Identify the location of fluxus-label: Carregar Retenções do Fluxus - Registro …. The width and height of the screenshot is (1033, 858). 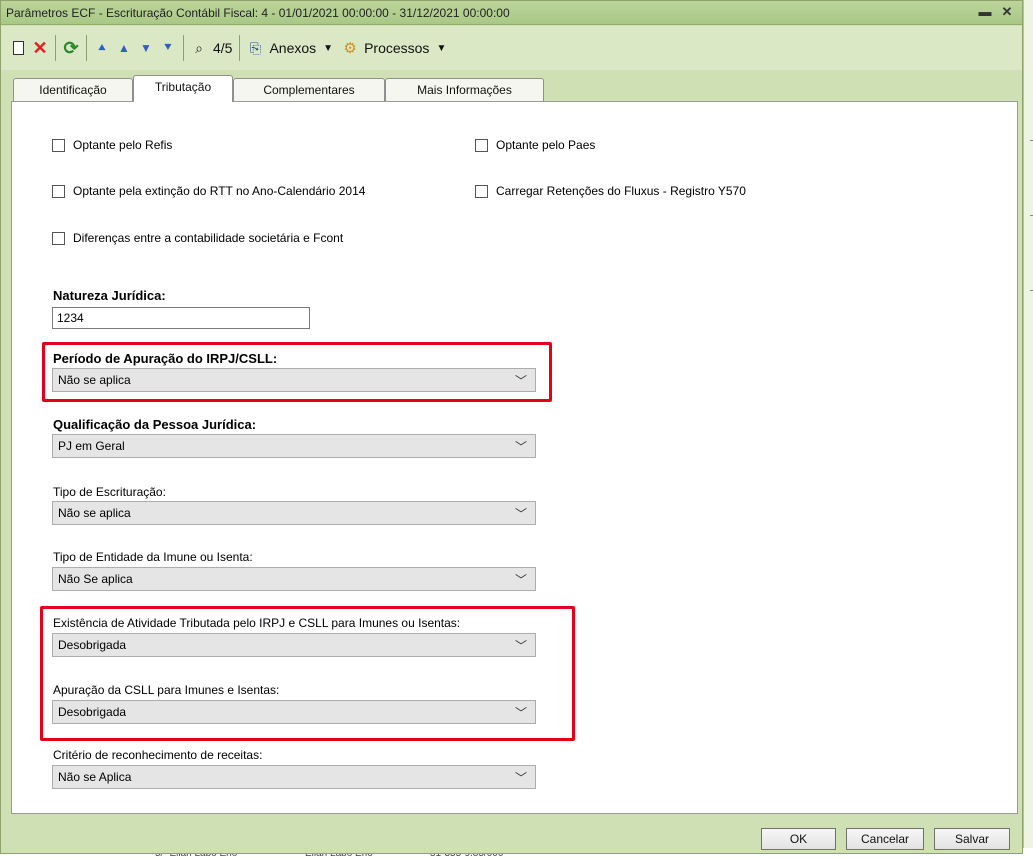
(621, 191).